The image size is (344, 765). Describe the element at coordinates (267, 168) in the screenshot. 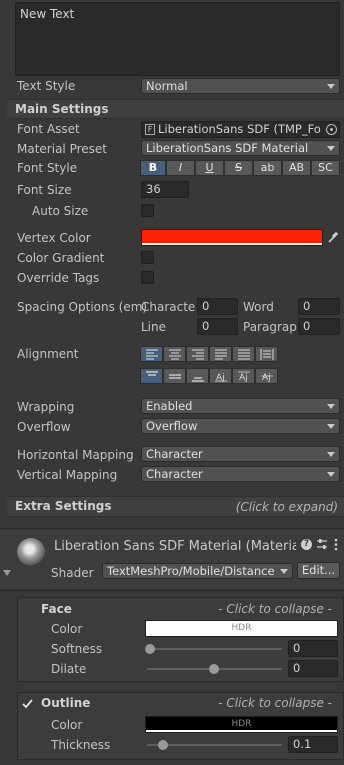

I see `font-style-lowercase-button: ab` at that location.